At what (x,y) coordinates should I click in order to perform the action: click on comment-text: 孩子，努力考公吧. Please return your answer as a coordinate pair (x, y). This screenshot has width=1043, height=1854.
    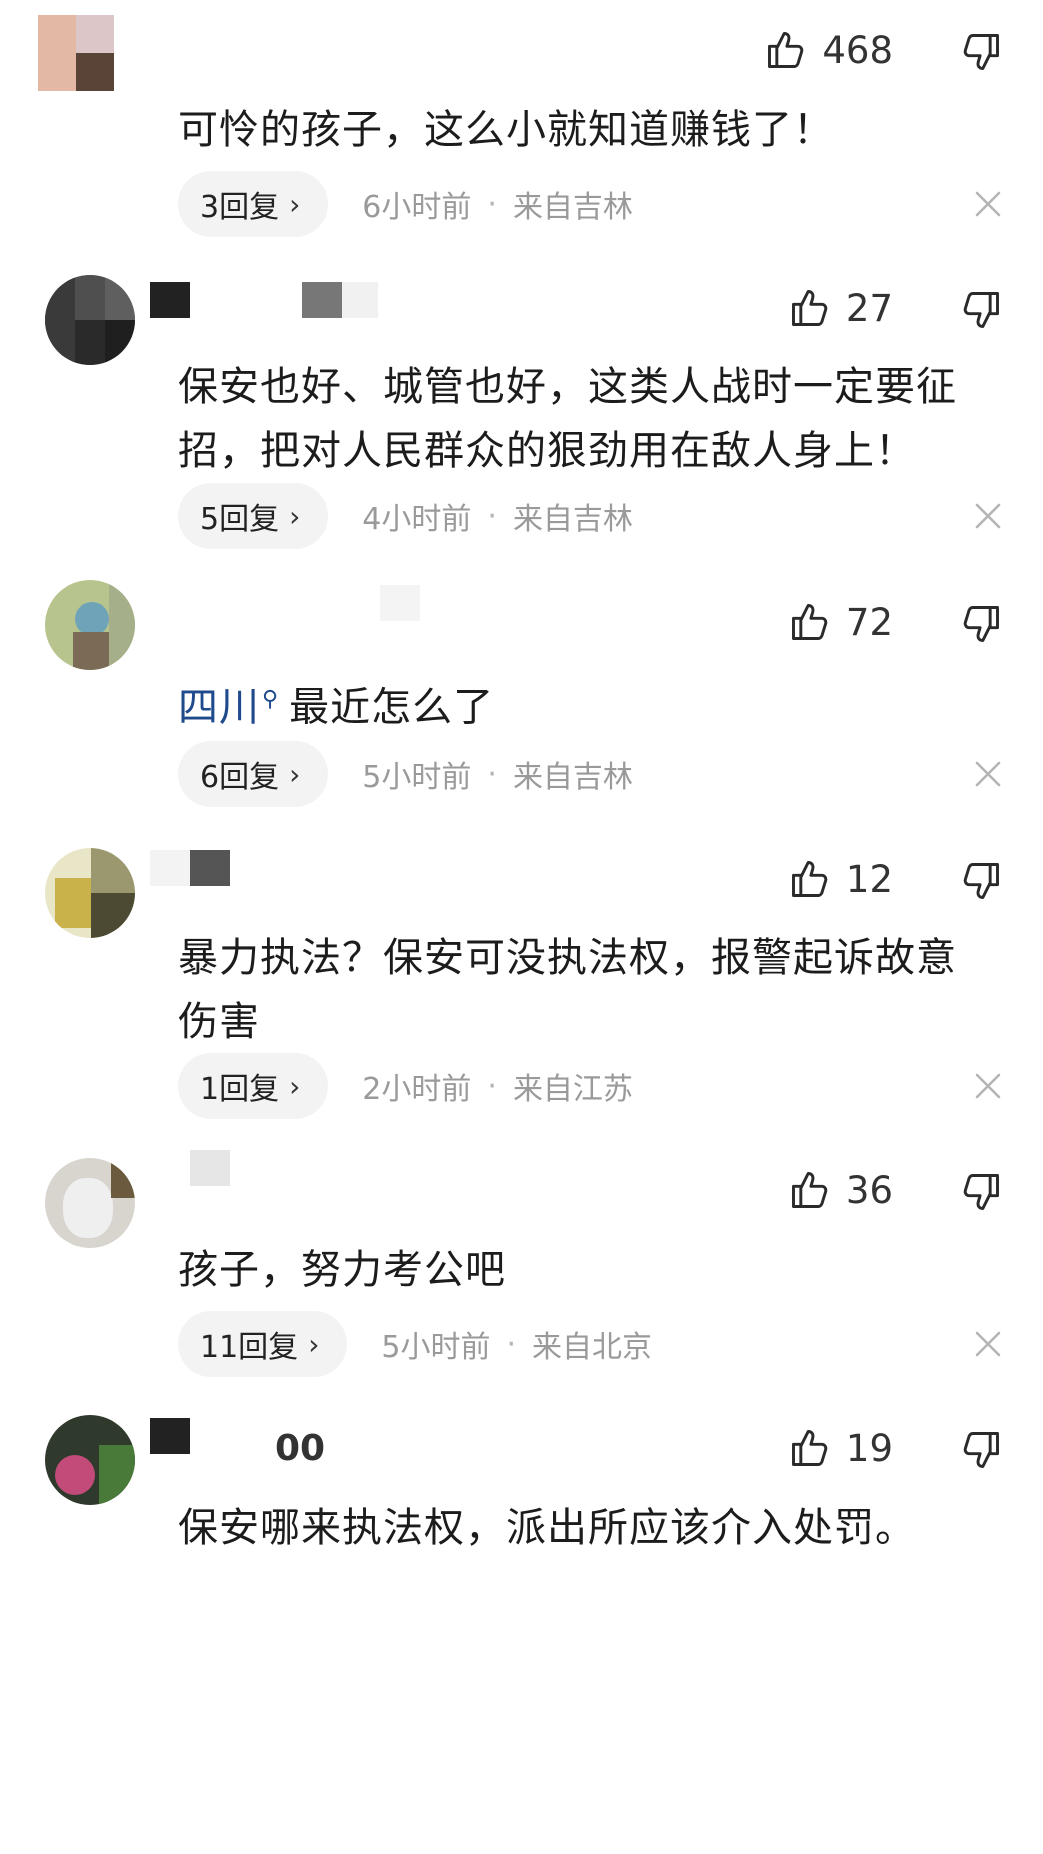
    Looking at the image, I should click on (342, 1270).